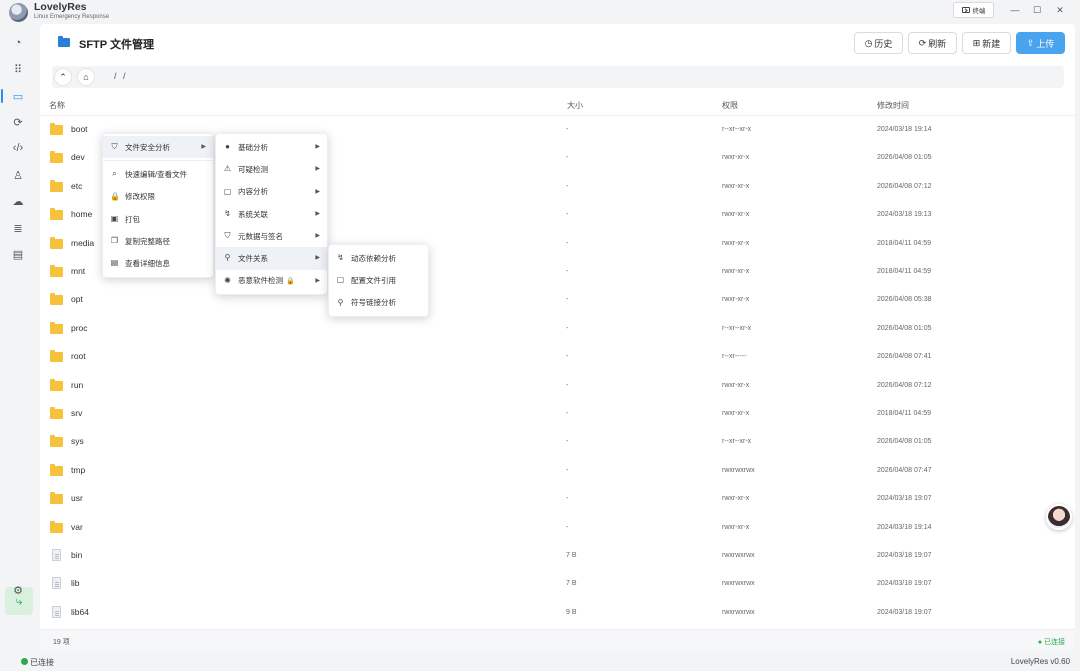 The width and height of the screenshot is (1080, 671). What do you see at coordinates (1030, 42) in the screenshot?
I see `upload-icon: ⇪` at bounding box center [1030, 42].